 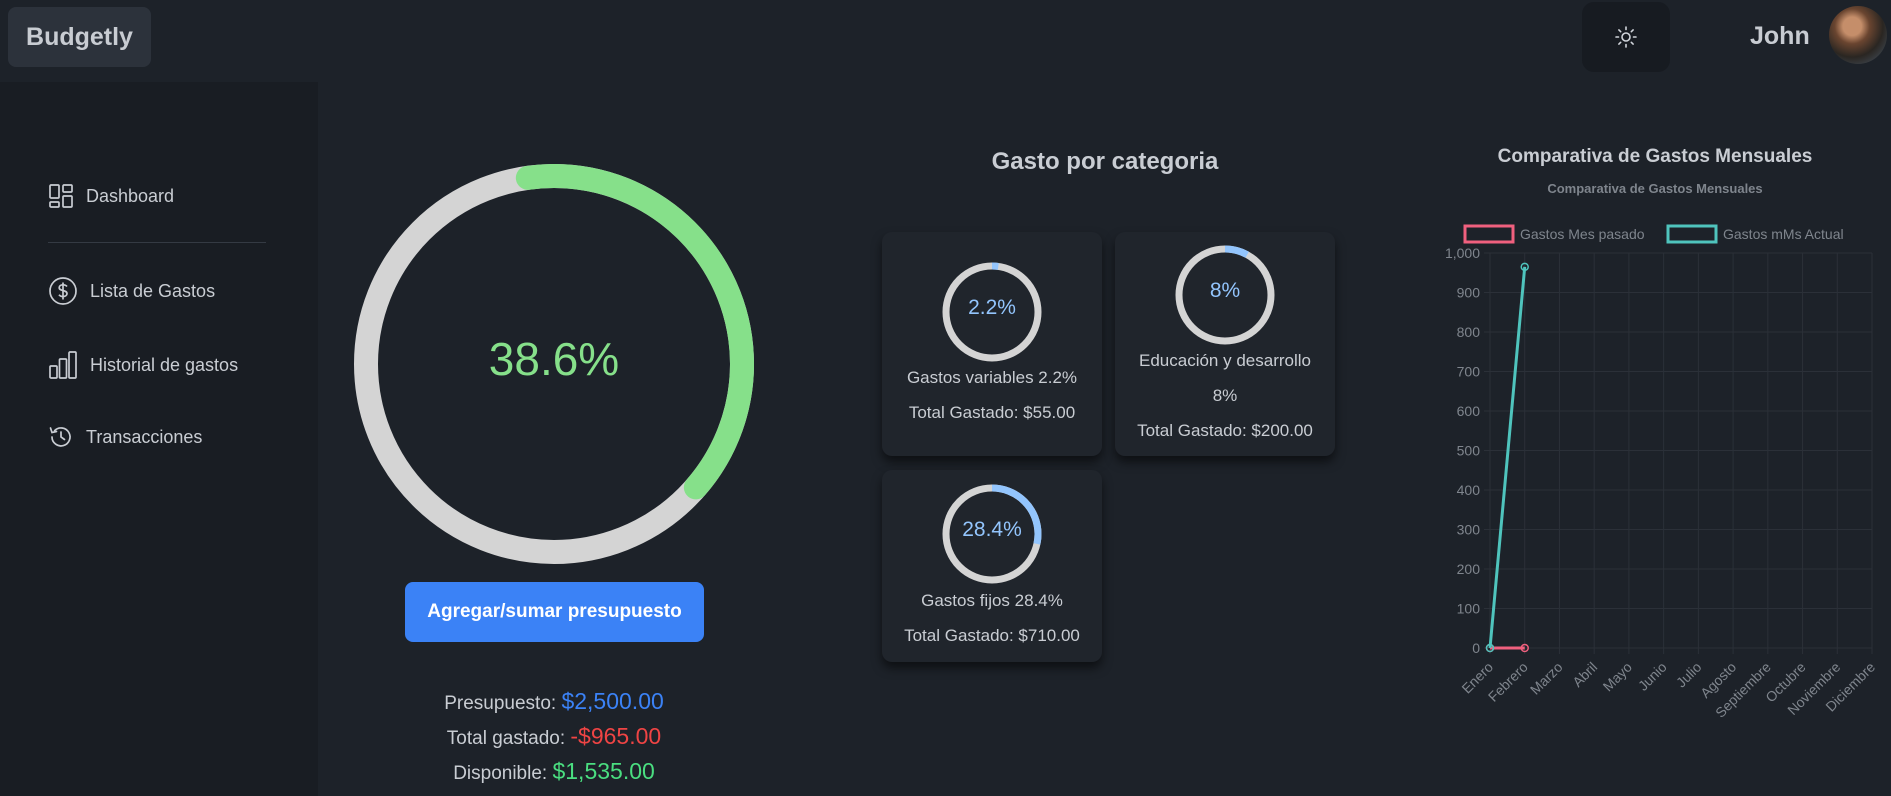 What do you see at coordinates (1780, 36) in the screenshot?
I see `user-name: John` at bounding box center [1780, 36].